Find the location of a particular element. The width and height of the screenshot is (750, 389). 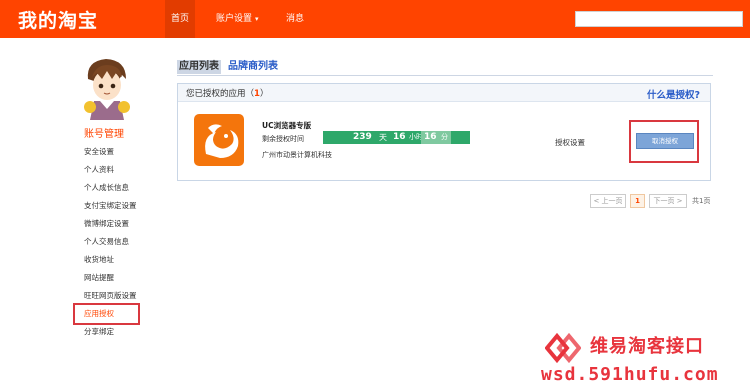

avatar is located at coordinates (107, 87).